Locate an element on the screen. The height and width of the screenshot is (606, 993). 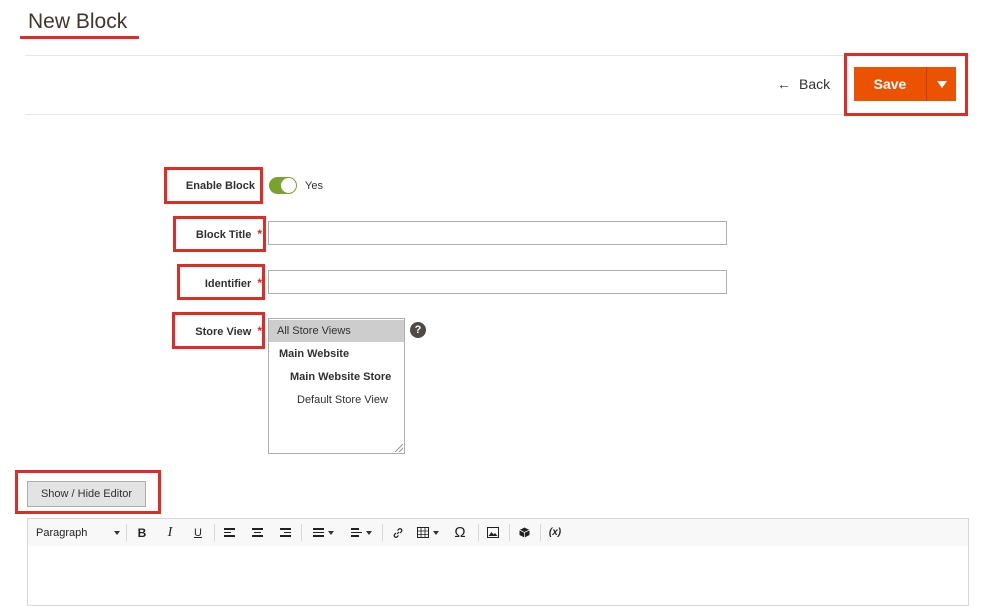
table-icon is located at coordinates (428, 532).